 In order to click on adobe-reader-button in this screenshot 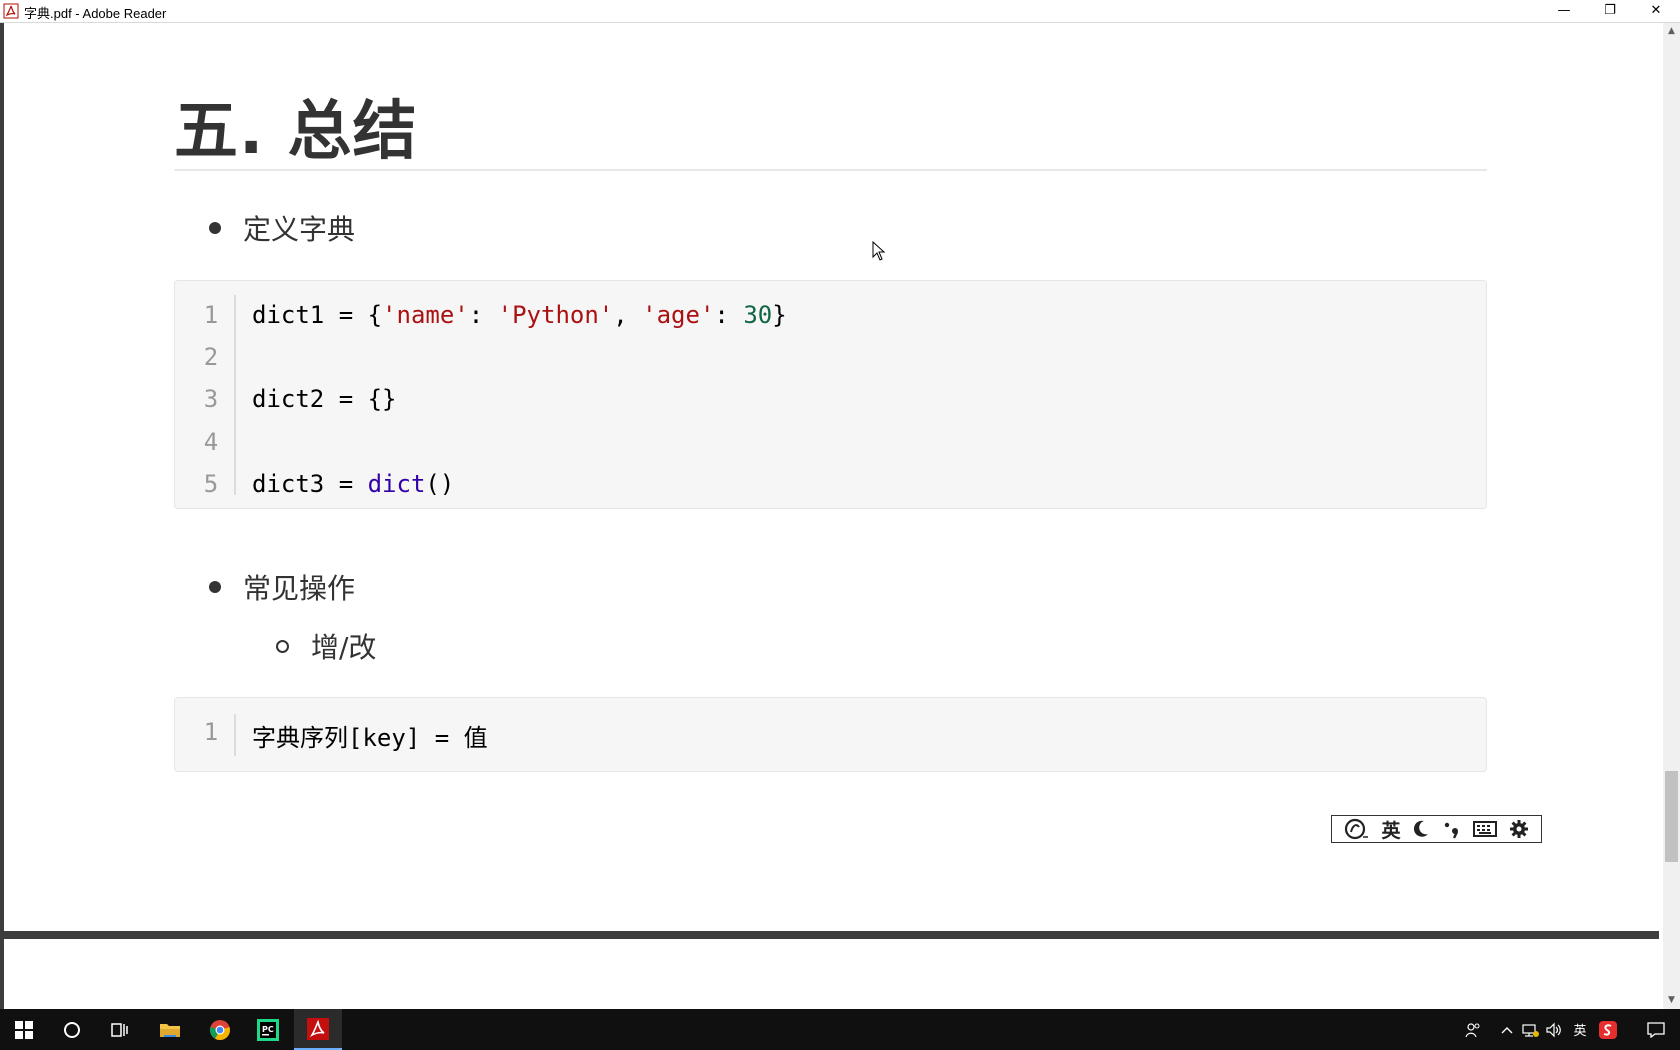, I will do `click(318, 1029)`.